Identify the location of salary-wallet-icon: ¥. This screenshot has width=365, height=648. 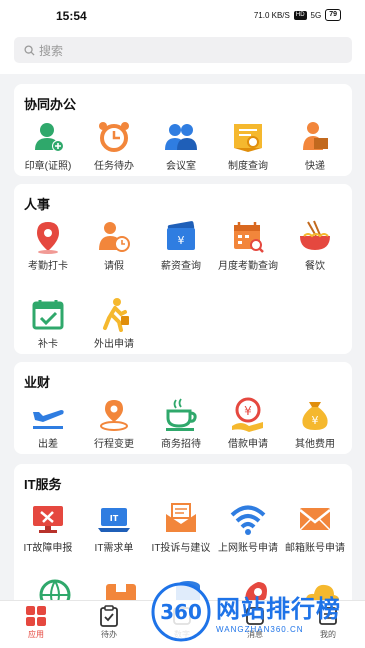
(181, 235).